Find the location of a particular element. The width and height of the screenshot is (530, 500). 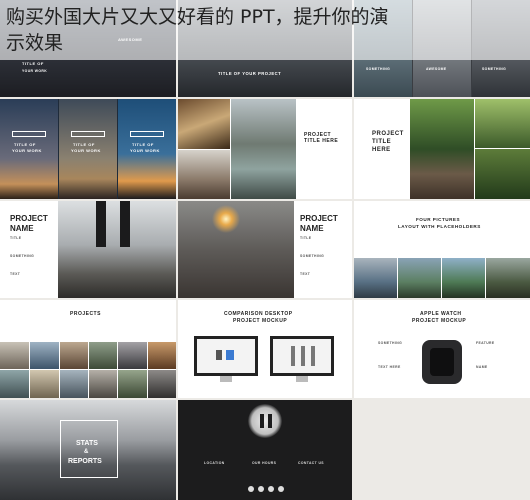

slide-4-box-a is located at coordinates (29, 134).